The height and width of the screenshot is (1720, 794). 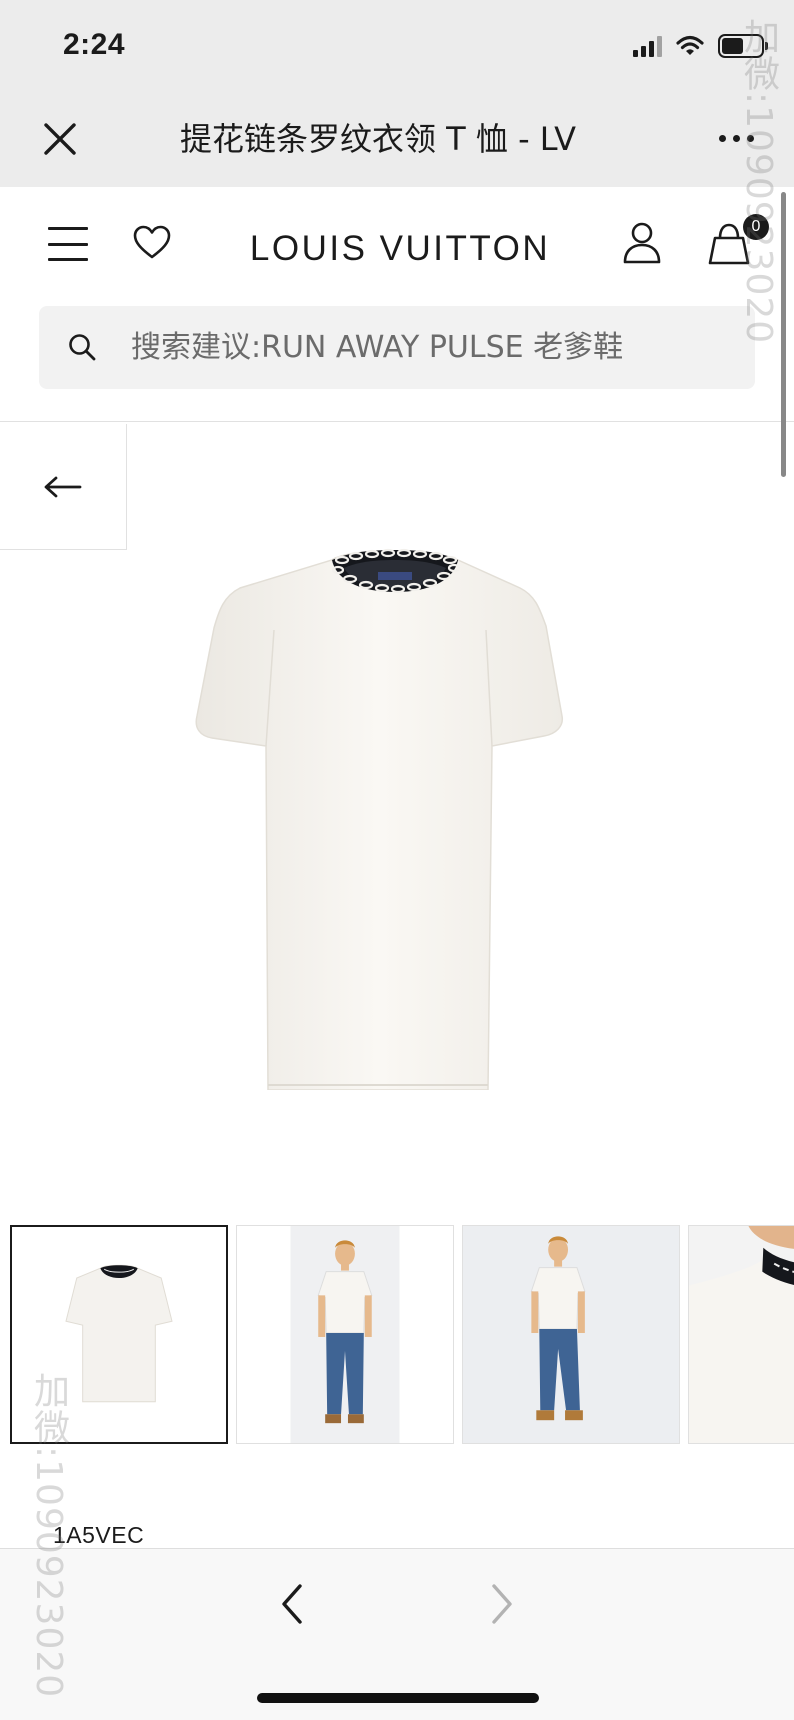 I want to click on brand-logo: LOUIS VUITTON, so click(x=400, y=249).